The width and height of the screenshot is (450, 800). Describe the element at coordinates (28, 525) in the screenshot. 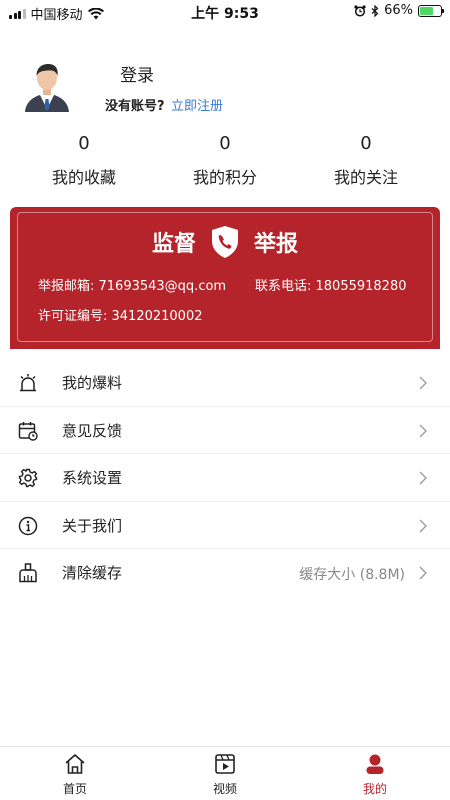

I see `info-icon` at that location.